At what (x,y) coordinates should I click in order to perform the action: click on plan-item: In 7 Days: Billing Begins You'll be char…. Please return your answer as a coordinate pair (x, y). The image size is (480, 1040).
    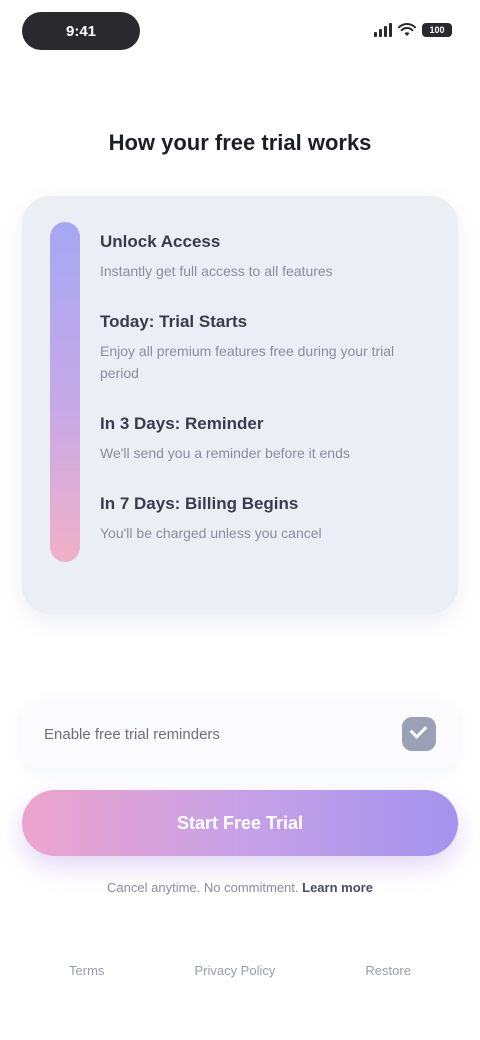
    Looking at the image, I should click on (264, 519).